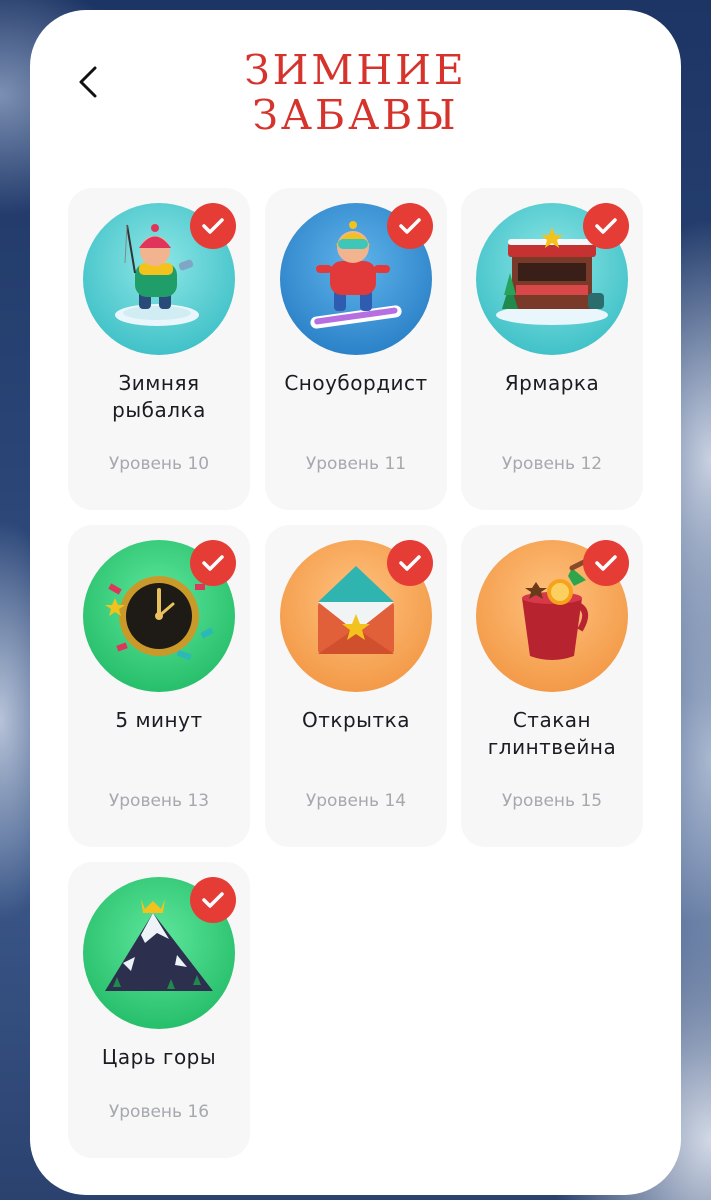 The height and width of the screenshot is (1200, 711). Describe the element at coordinates (552, 349) in the screenshot. I see `achievement-tile-fair: Ярмарка Уровень 12` at that location.